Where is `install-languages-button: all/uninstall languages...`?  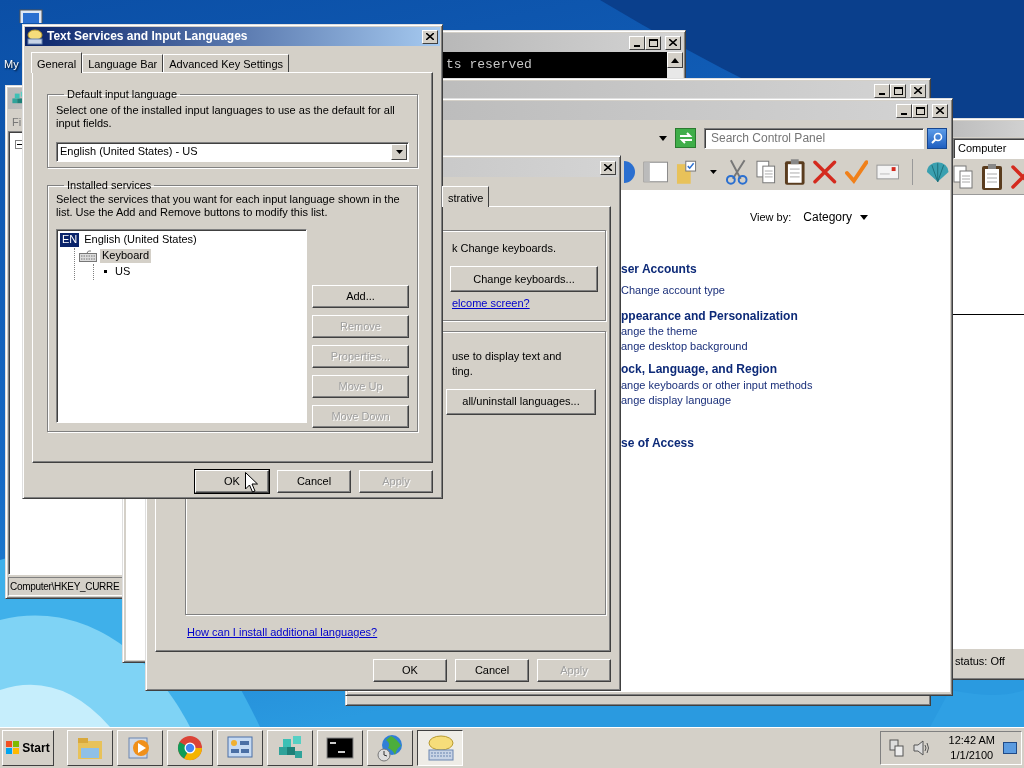 install-languages-button: all/uninstall languages... is located at coordinates (521, 402).